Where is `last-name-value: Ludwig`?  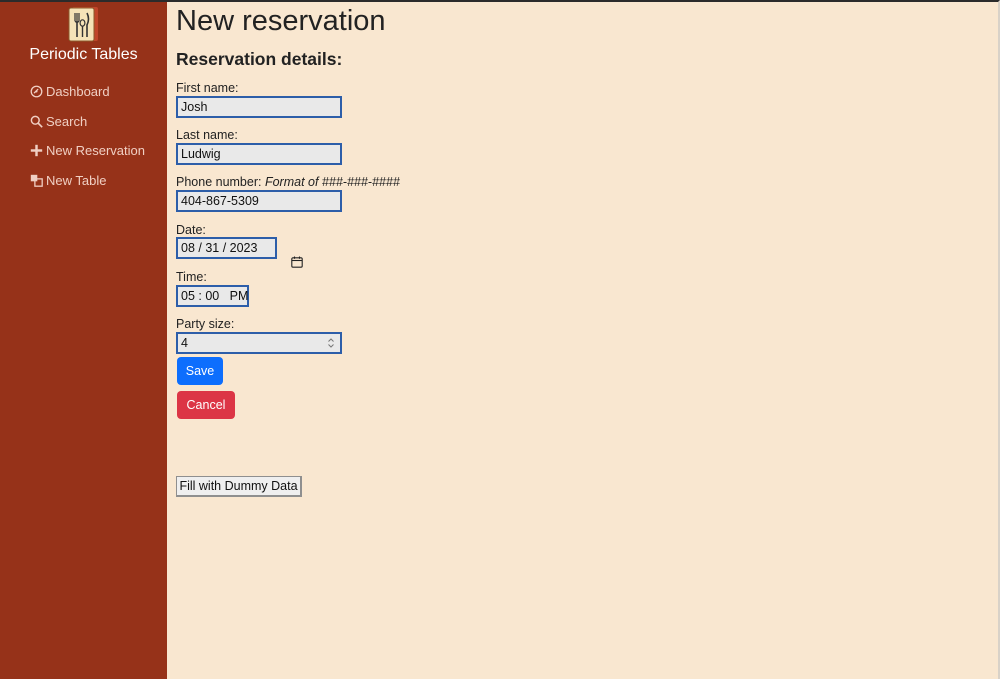 last-name-value: Ludwig is located at coordinates (201, 154).